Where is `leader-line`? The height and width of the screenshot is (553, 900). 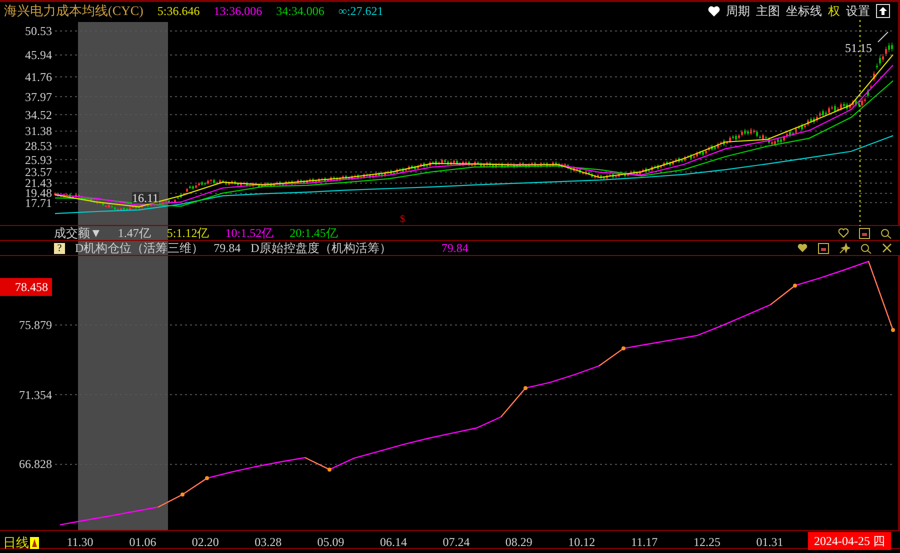 leader-line is located at coordinates (883, 37).